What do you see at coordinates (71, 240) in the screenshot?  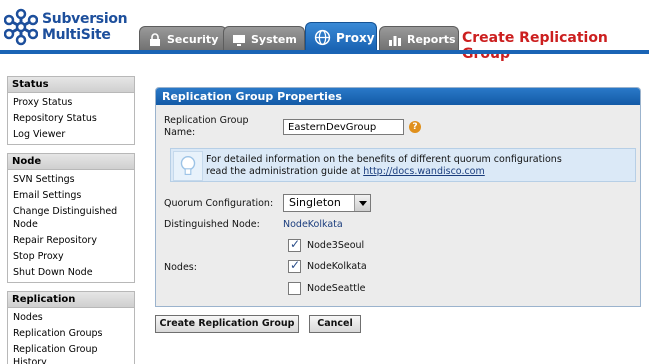 I see `sidebar-item-repair-repository: Repair Repository` at bounding box center [71, 240].